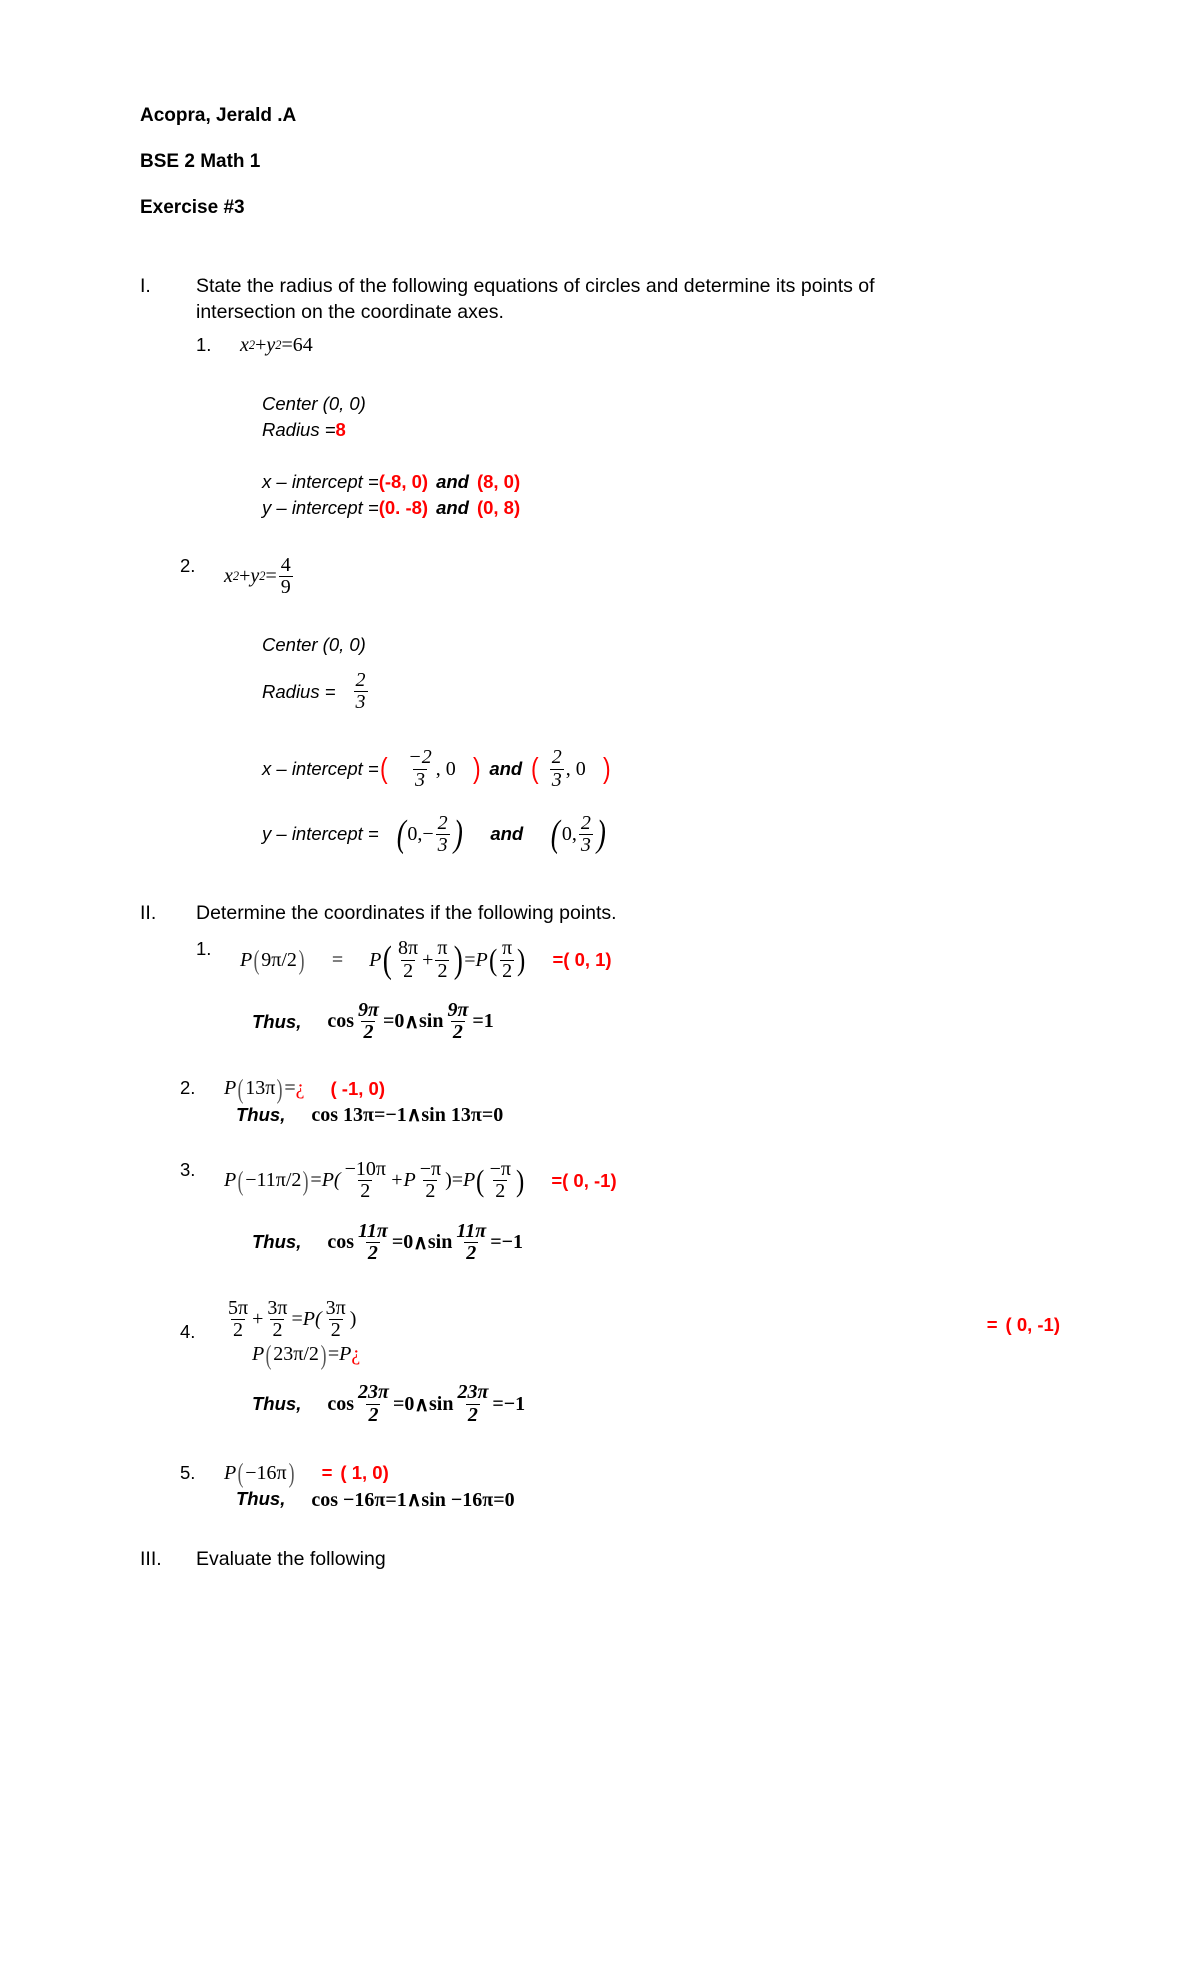  I want to click on item-i-1-y-intercept-b: (0, 8), so click(498, 507).